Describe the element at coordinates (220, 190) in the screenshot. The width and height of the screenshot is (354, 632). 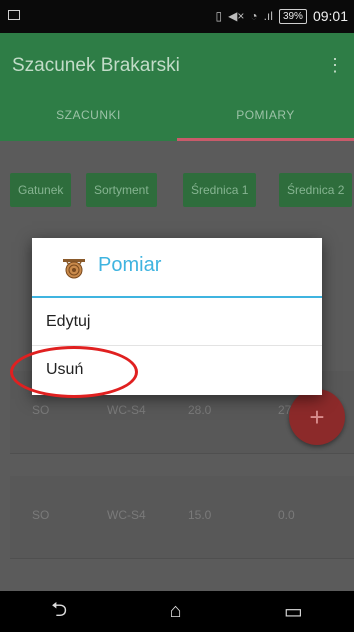
I see `chip-srednica-1: Średnica 1` at that location.